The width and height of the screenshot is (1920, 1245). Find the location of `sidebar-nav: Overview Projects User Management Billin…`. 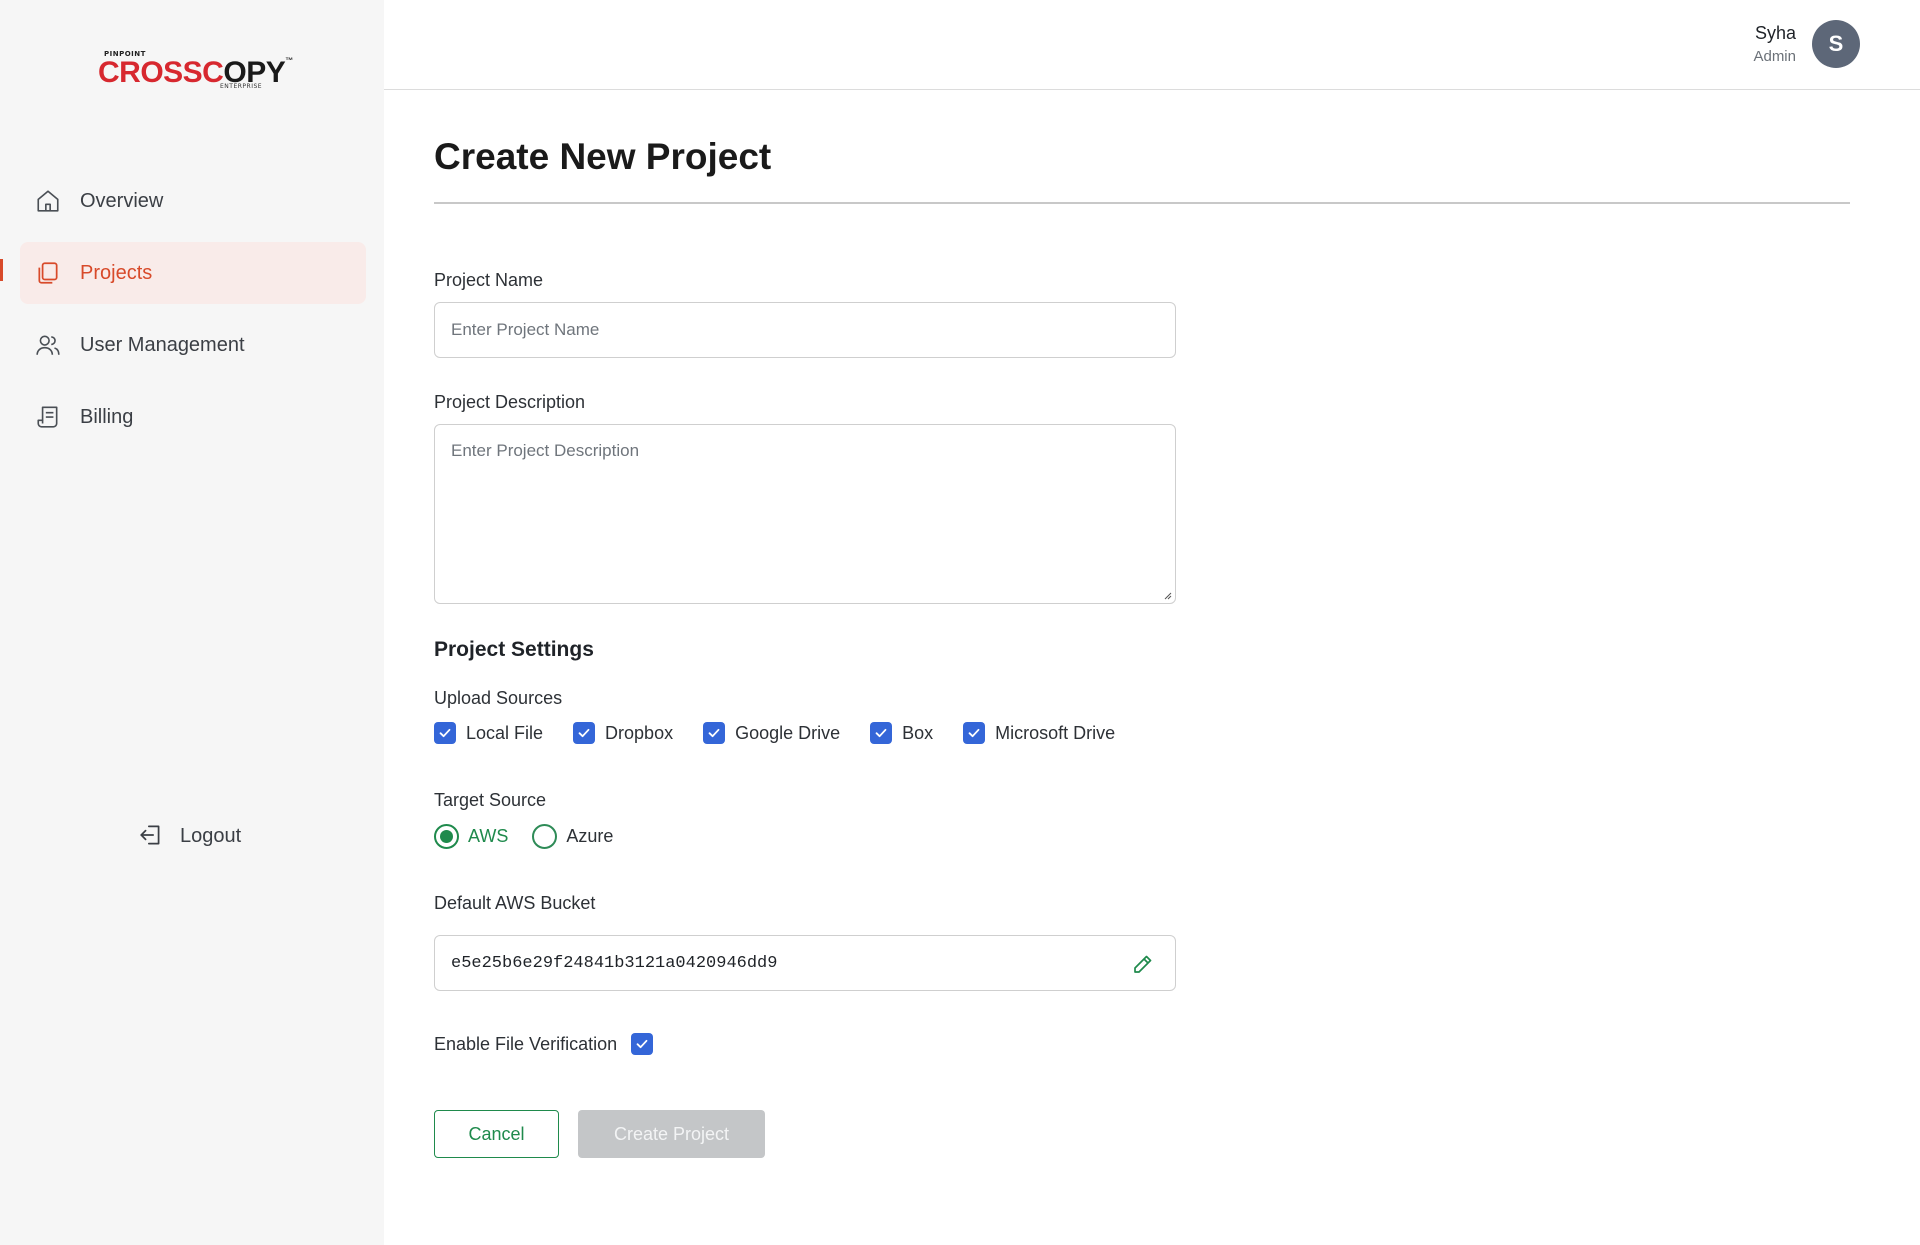

sidebar-nav: Overview Projects User Management Billin… is located at coordinates (193, 314).